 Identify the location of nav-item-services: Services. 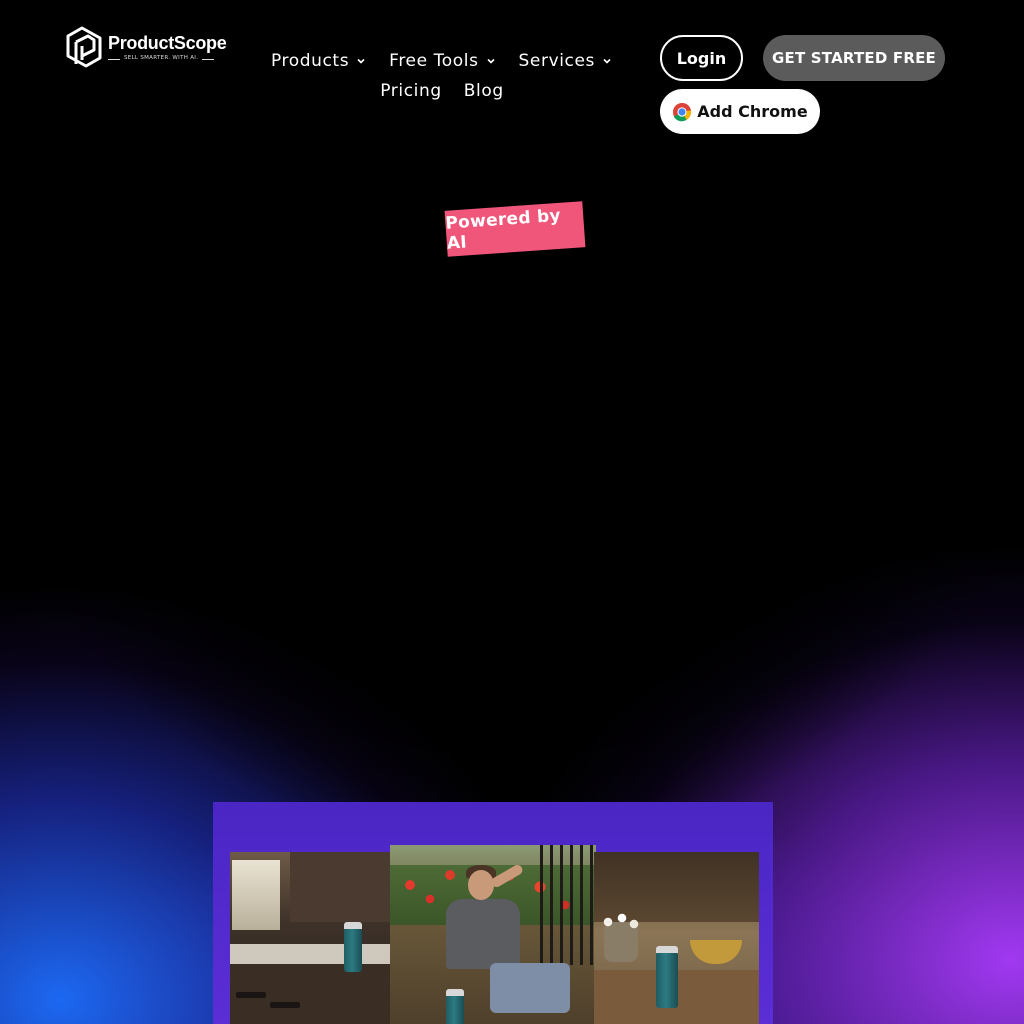
(566, 61).